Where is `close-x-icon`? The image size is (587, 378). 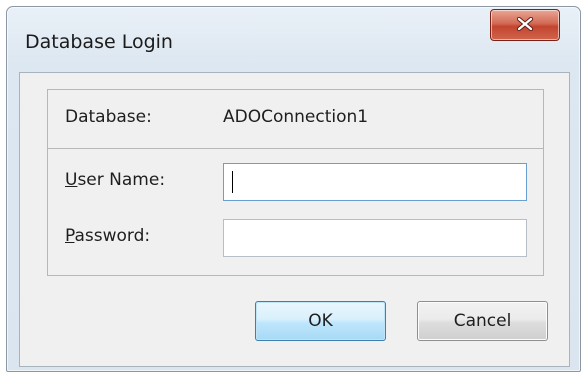
close-x-icon is located at coordinates (525, 25).